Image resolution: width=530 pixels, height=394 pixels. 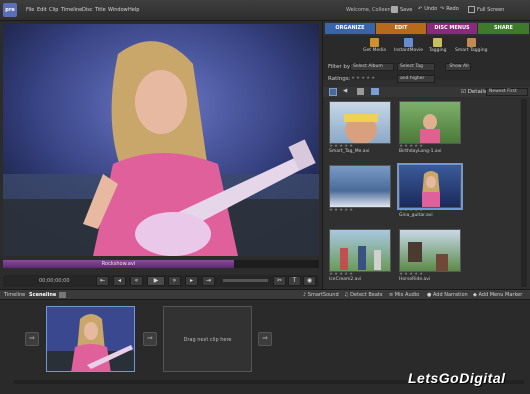 What do you see at coordinates (345, 279) in the screenshot?
I see `media-name: IceCream2.avi` at bounding box center [345, 279].